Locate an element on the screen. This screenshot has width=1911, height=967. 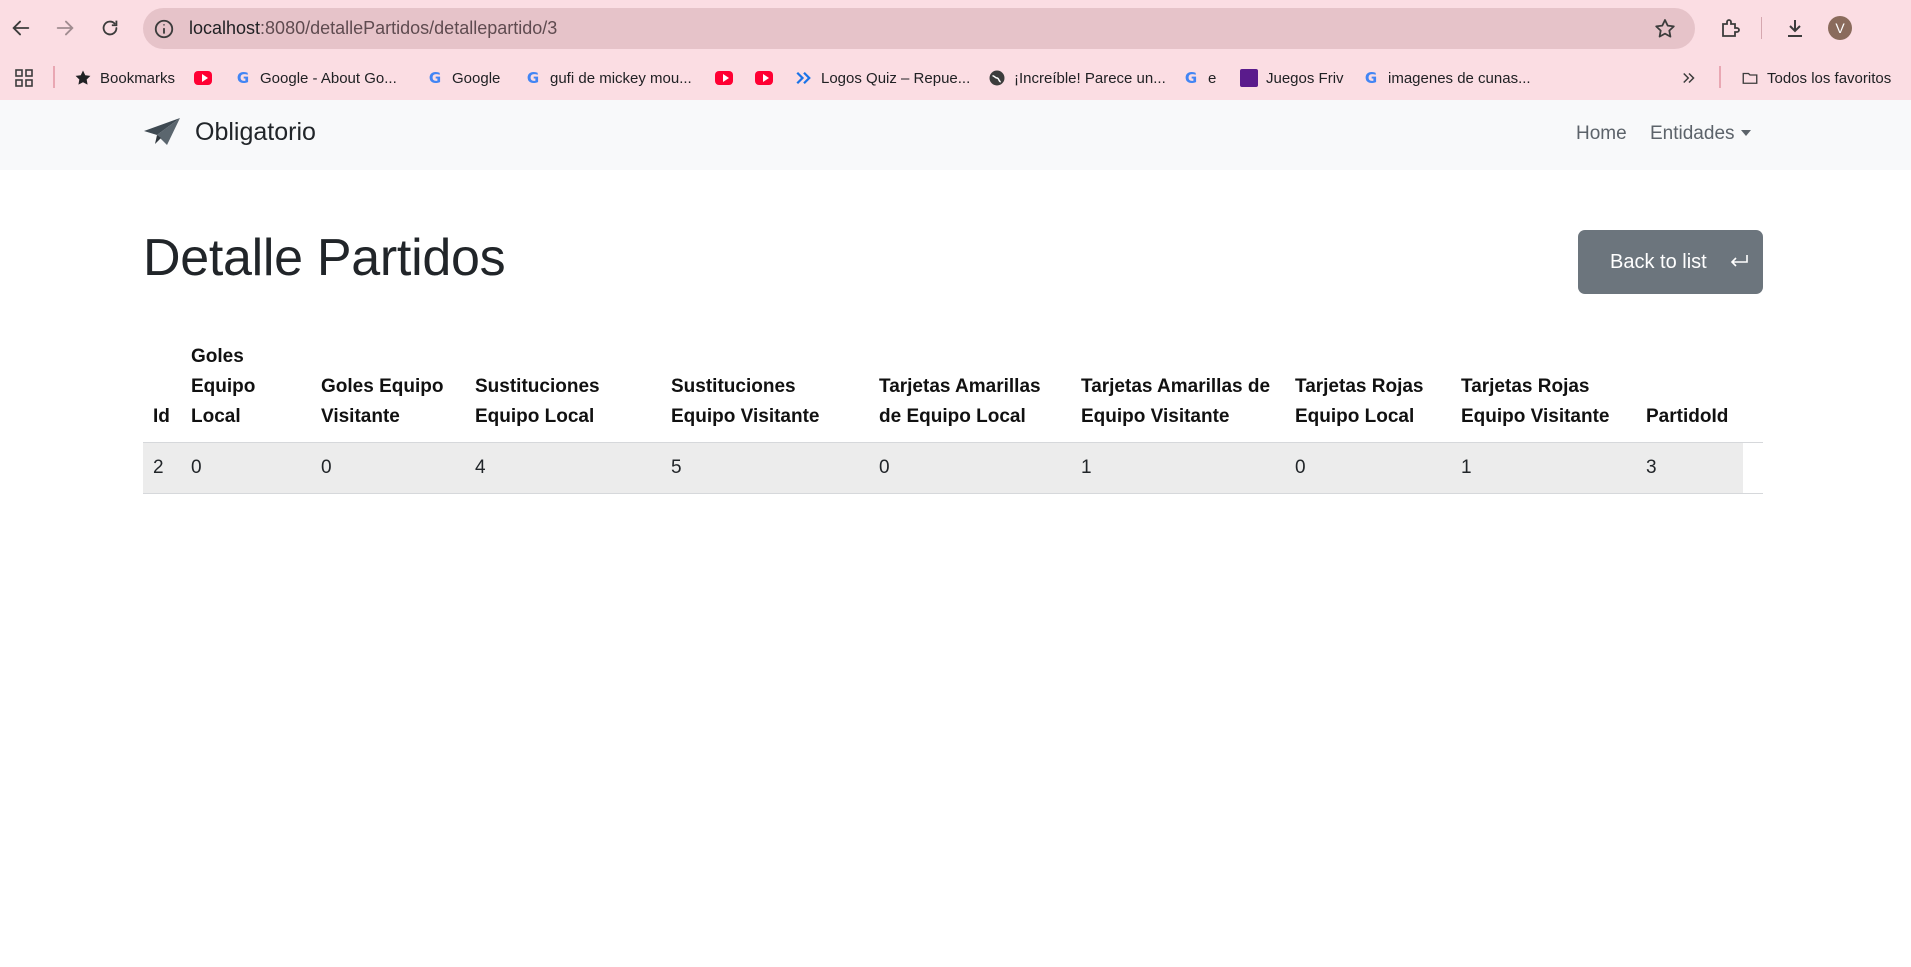
column-header: Tarjetas Rojas Equipo Visitante is located at coordinates (1543, 390).